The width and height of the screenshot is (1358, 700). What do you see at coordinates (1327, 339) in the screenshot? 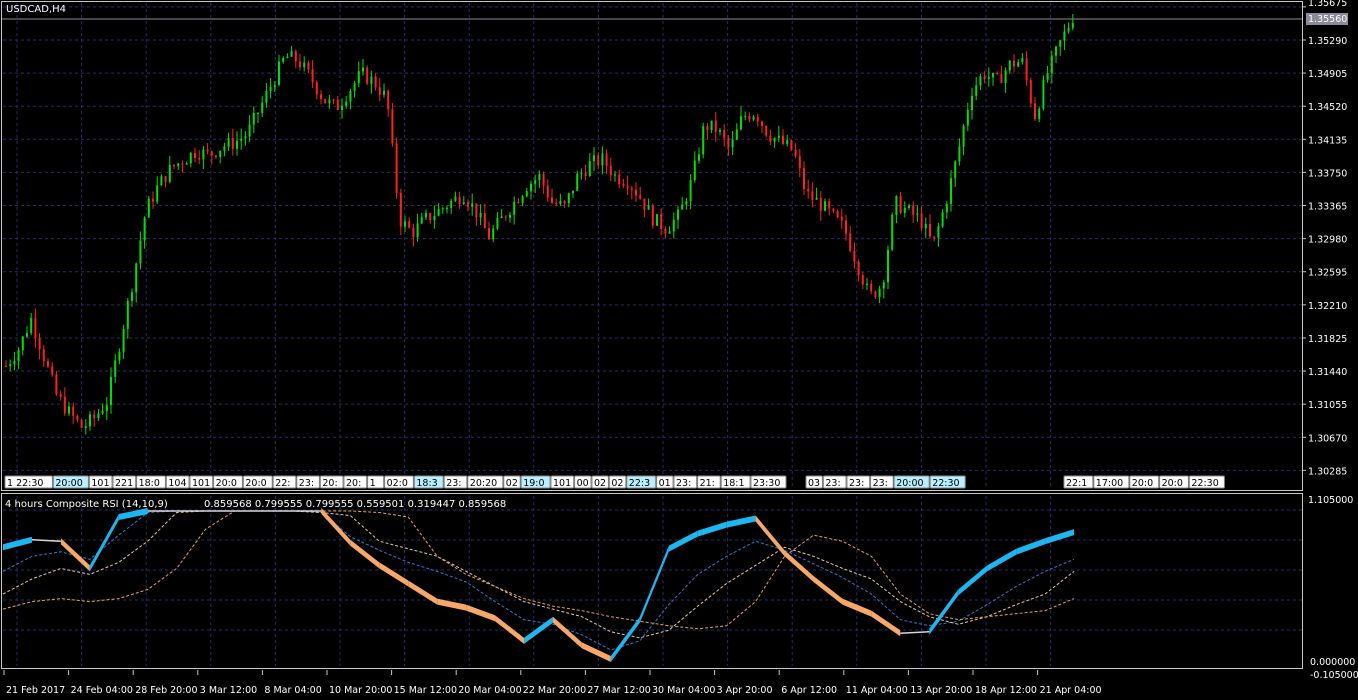
I see `price-tick-label: 1.31825` at bounding box center [1327, 339].